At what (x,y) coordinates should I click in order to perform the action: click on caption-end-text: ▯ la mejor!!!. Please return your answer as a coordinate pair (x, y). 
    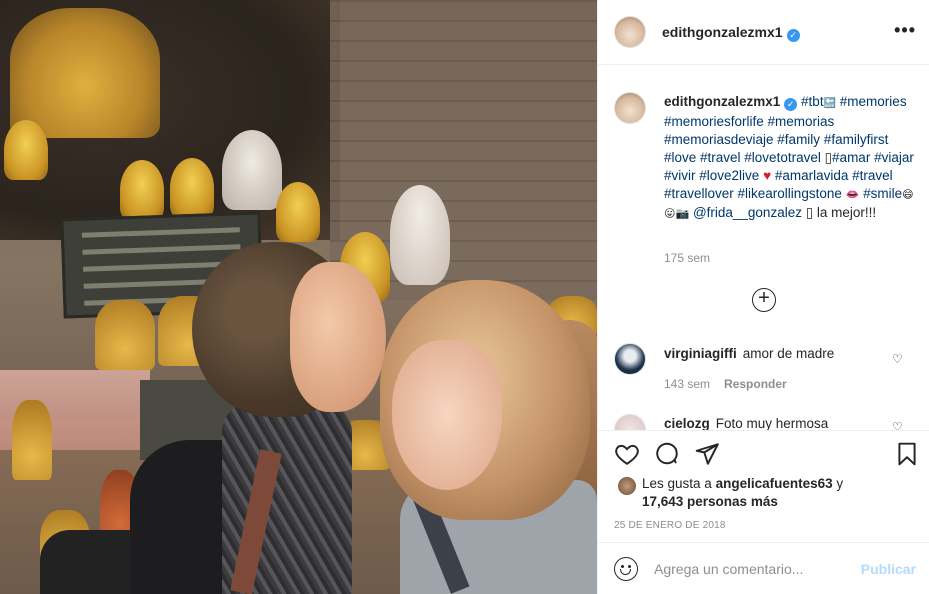
    Looking at the image, I should click on (841, 212).